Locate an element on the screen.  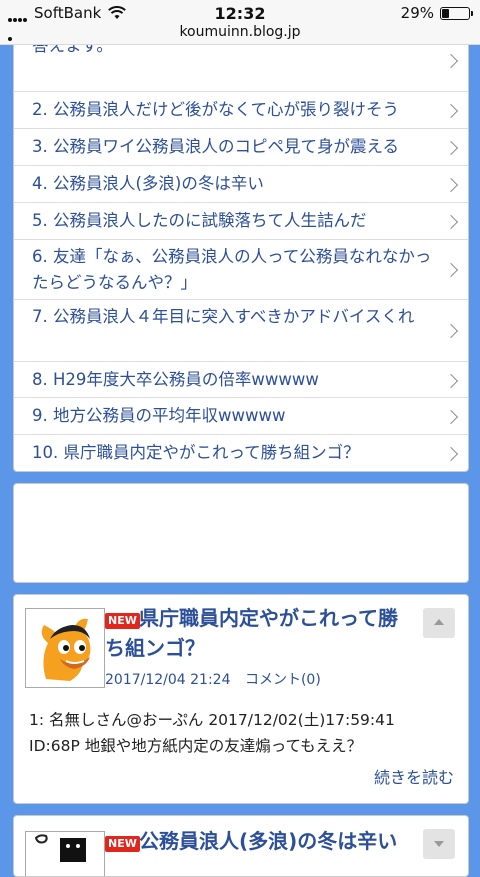
list-item-label: 6. 友達「なぁ、公務員浪人の人って公務員なれなかったらどうなるんや？」 is located at coordinates (232, 269).